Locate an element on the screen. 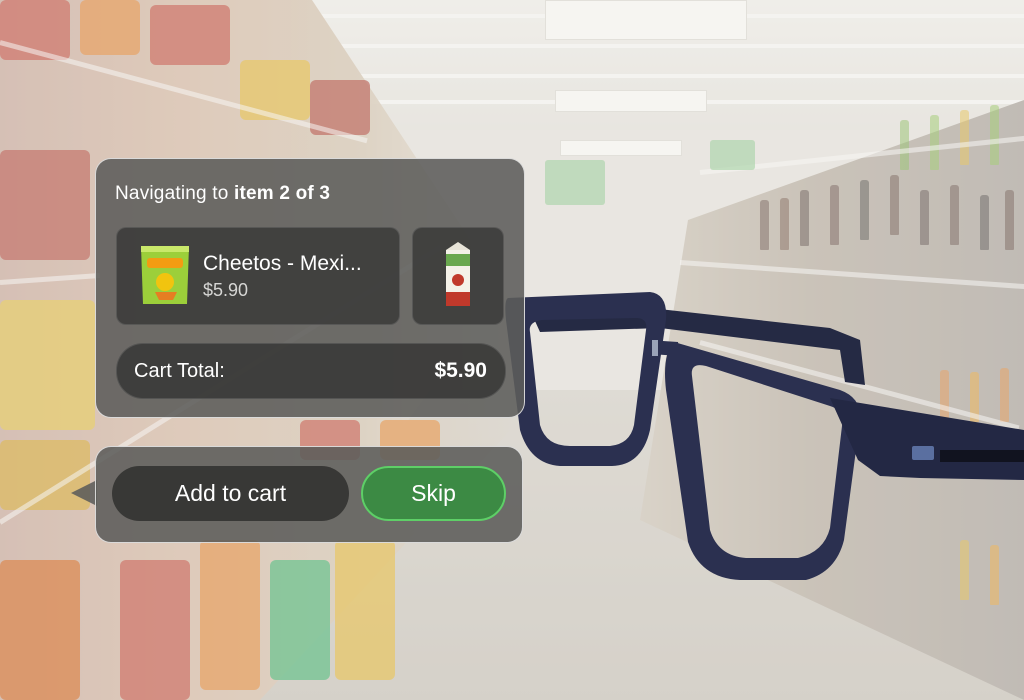 The image size is (1024, 700). current-item-price: $5.90 is located at coordinates (226, 290).